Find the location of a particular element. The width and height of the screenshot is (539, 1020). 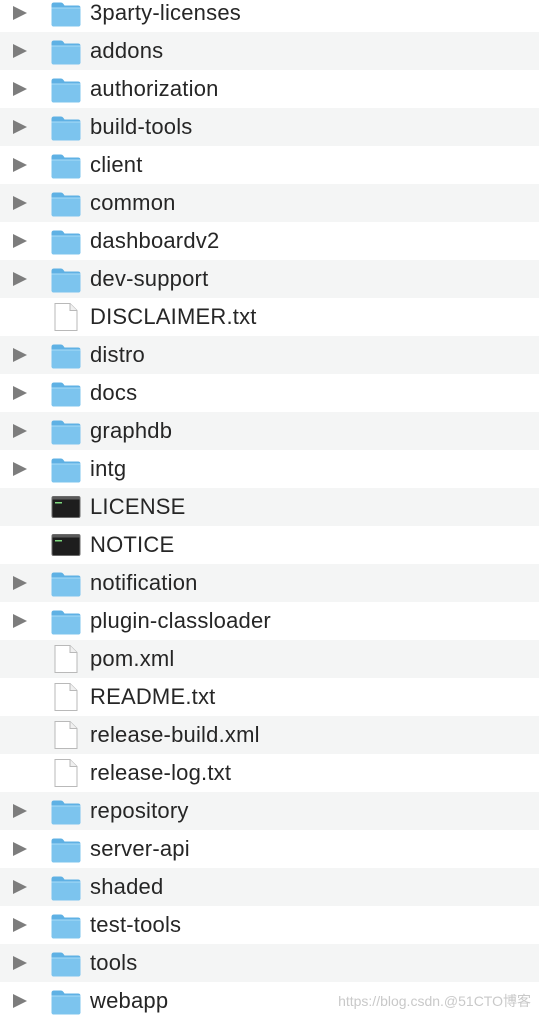

list-item: pom.xml is located at coordinates (269, 659).